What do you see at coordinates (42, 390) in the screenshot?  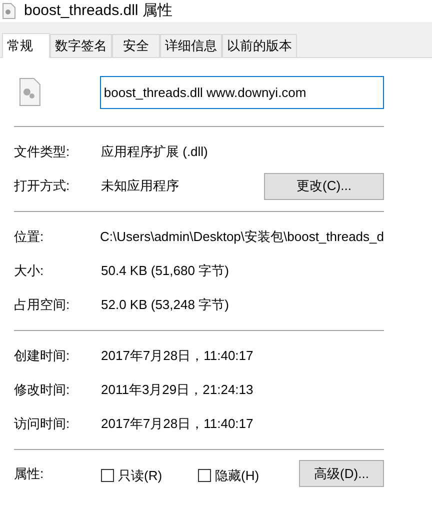 I see `field-label: 修改时间:` at bounding box center [42, 390].